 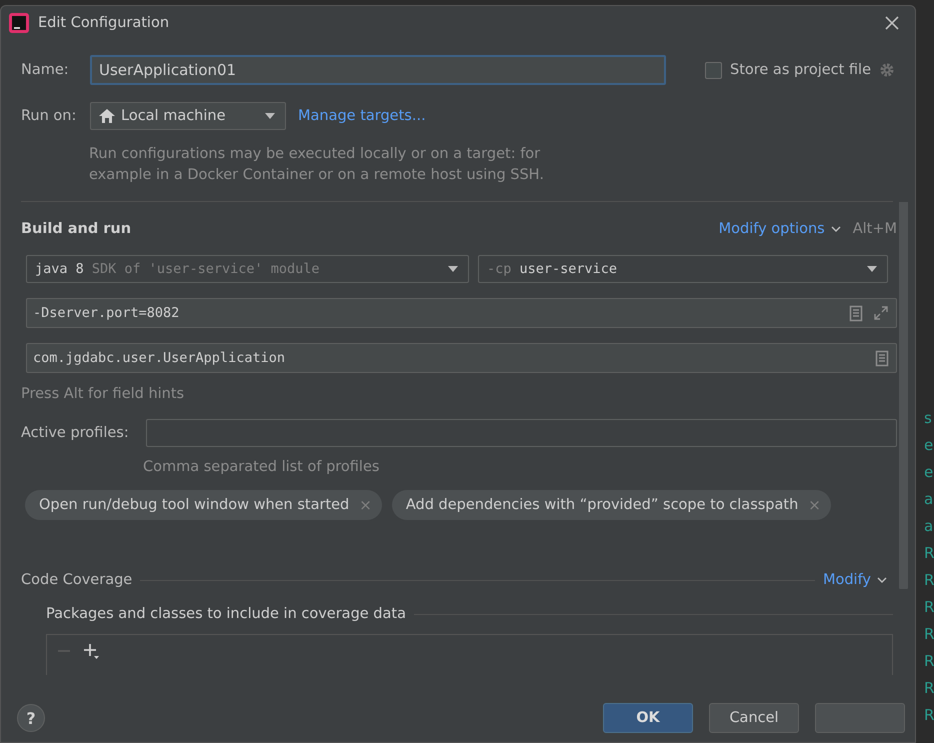 What do you see at coordinates (49, 116) in the screenshot?
I see `field-label: Run on:` at bounding box center [49, 116].